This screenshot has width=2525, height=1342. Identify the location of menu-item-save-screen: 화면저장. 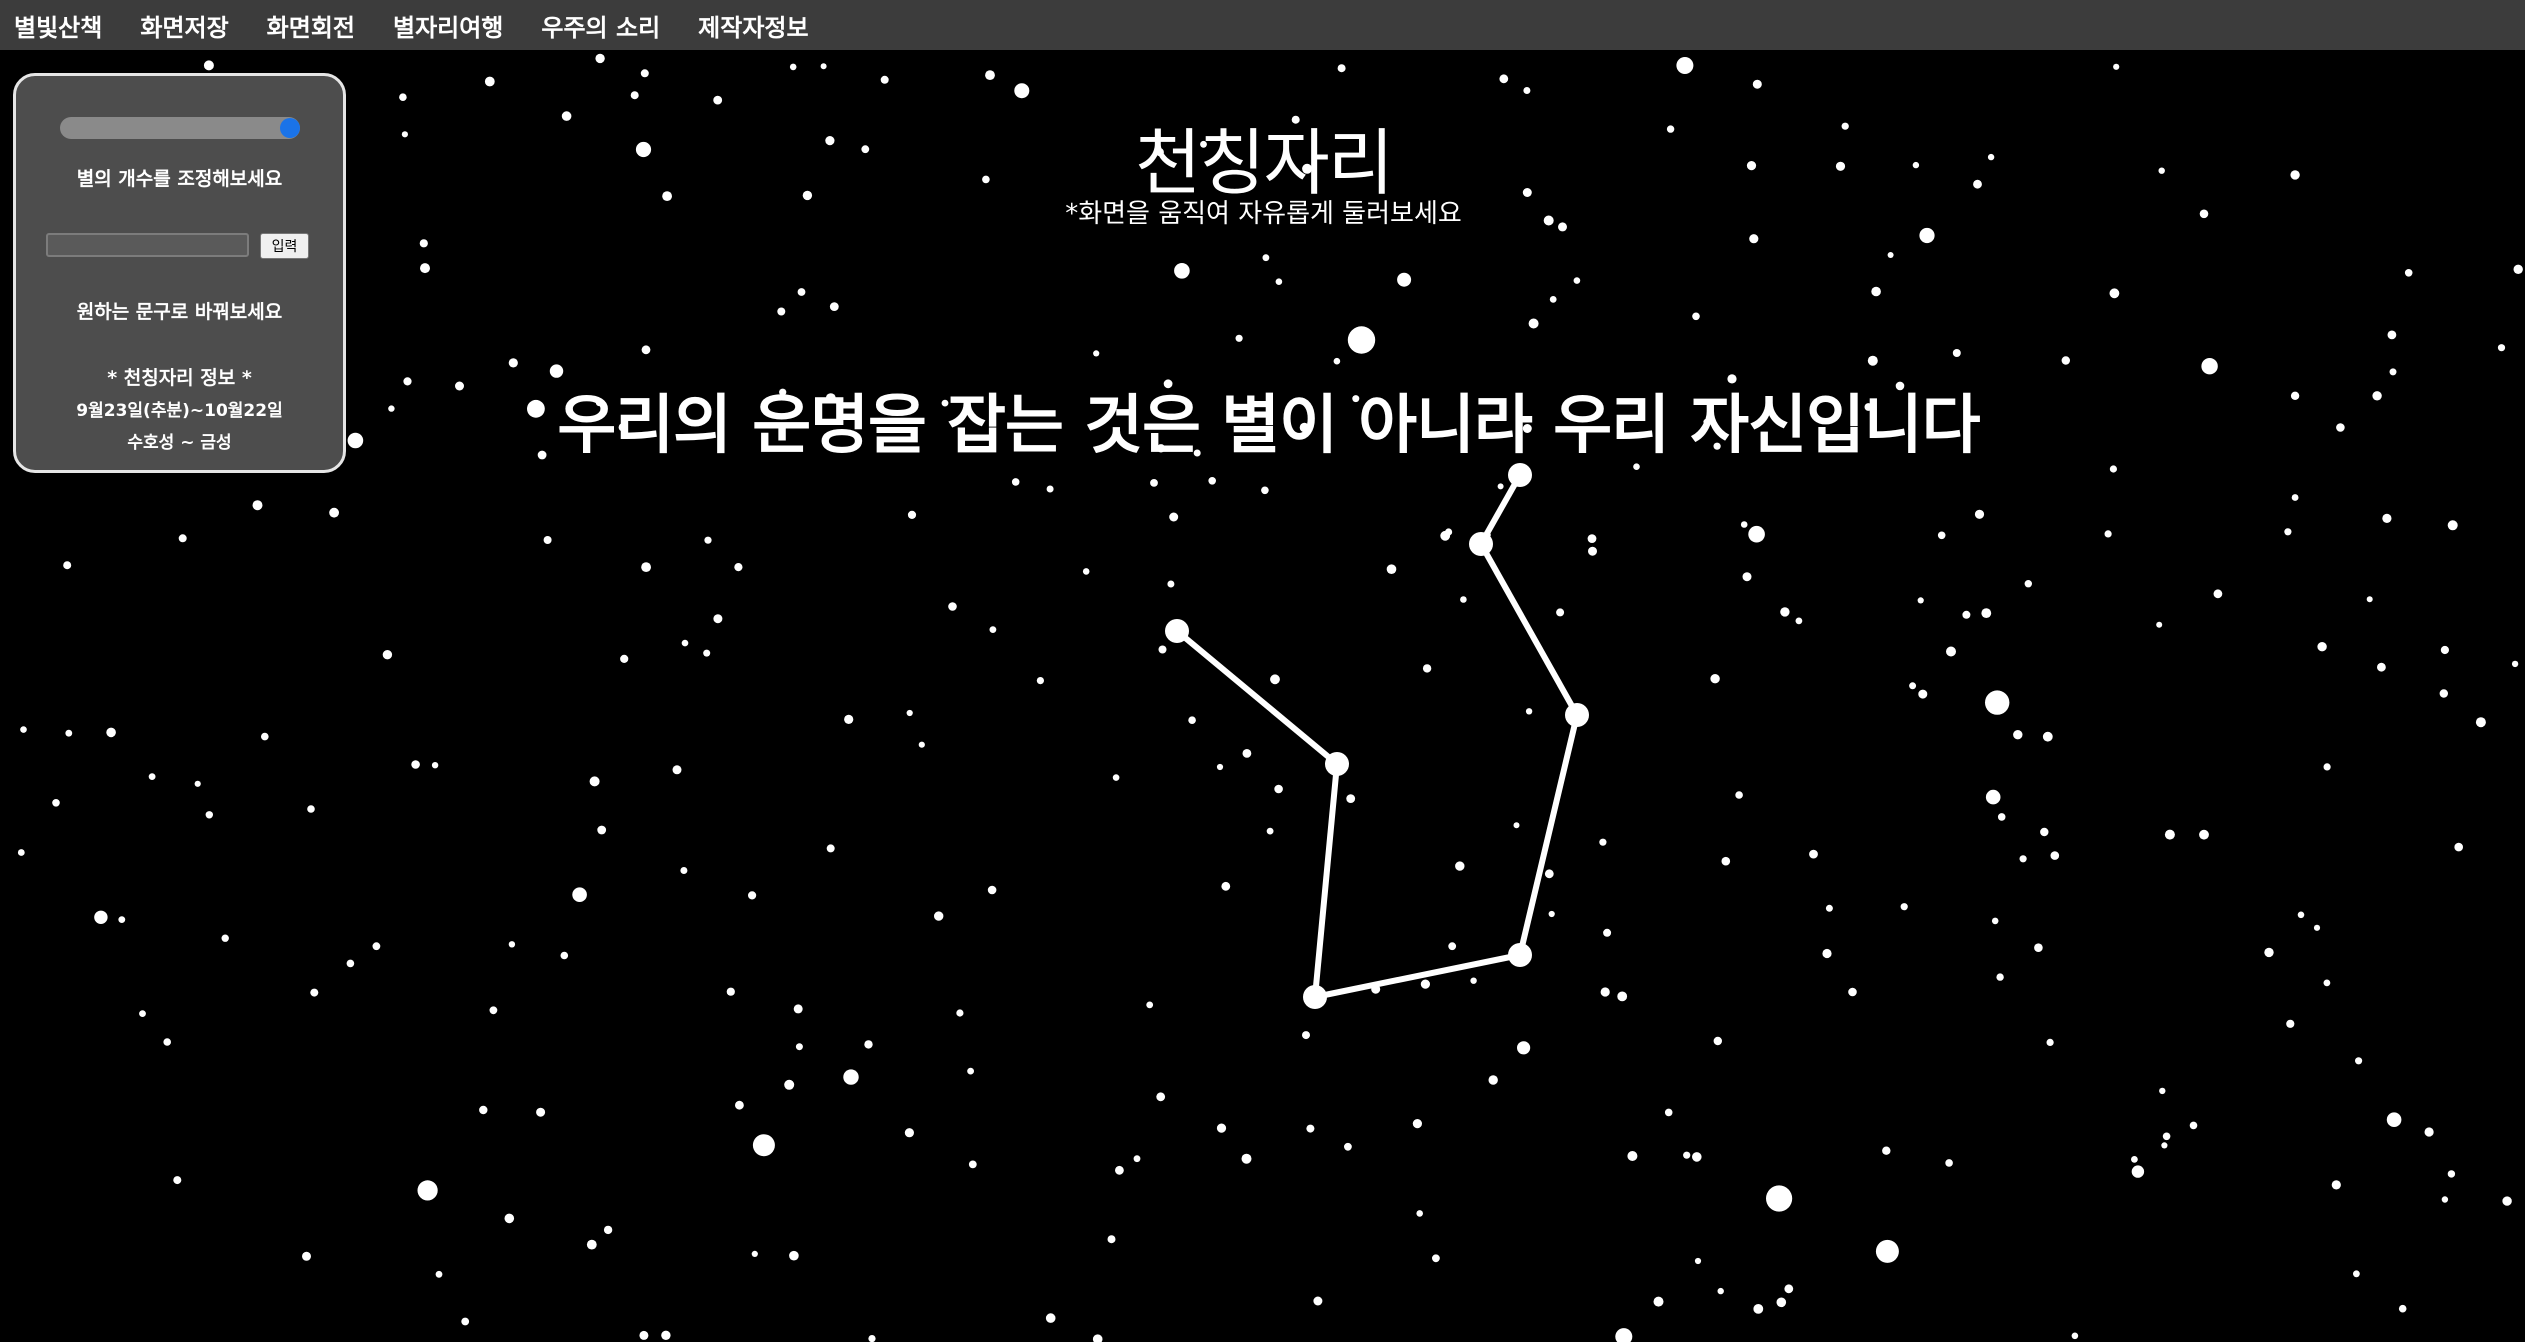
(184, 25).